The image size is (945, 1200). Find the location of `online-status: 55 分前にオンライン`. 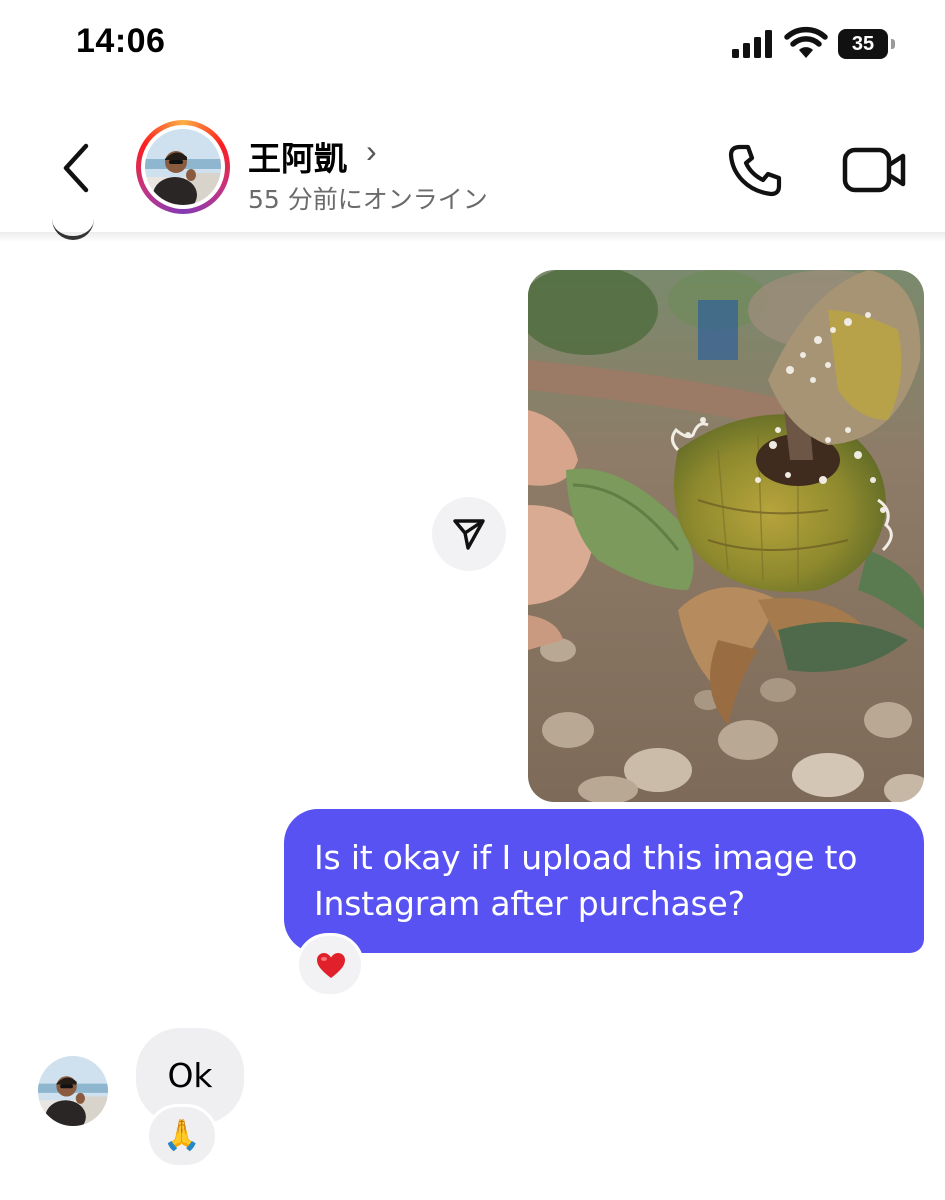

online-status: 55 分前にオンライン is located at coordinates (368, 199).